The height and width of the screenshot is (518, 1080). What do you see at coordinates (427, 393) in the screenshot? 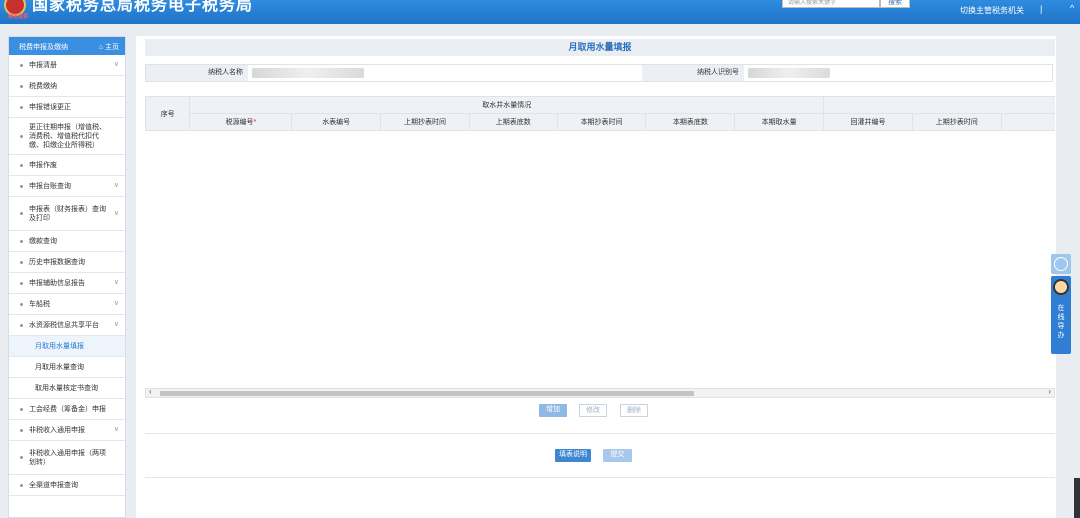
I see `scrollbar-thumb` at bounding box center [427, 393].